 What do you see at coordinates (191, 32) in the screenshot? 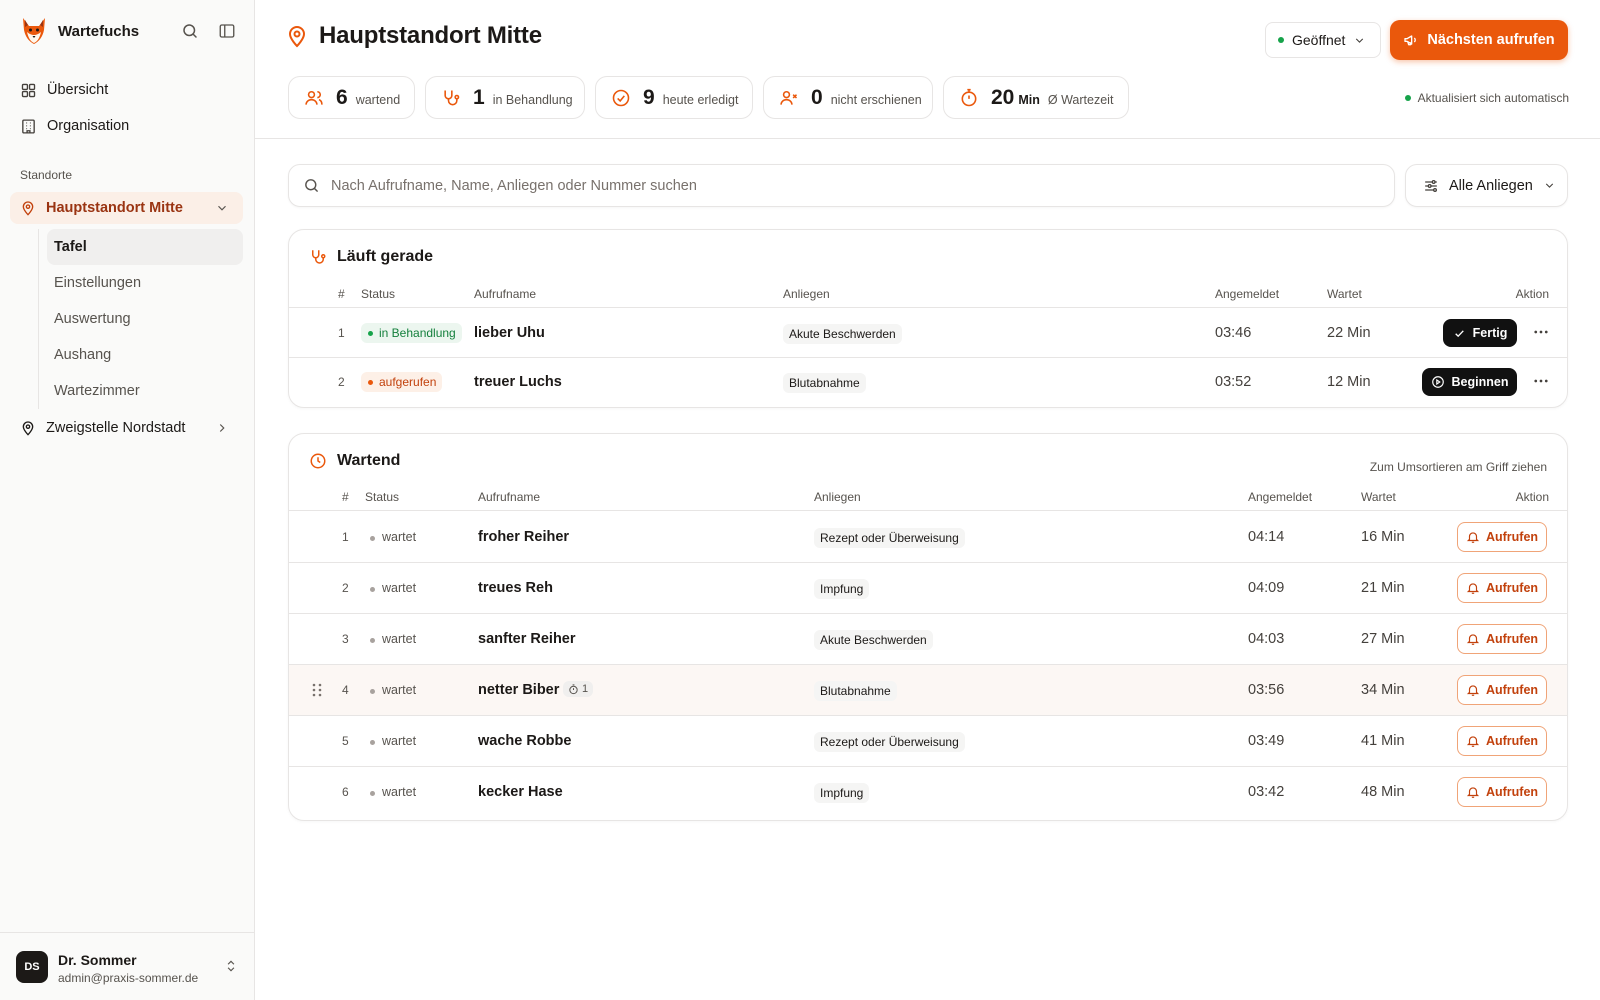
I see `search-icon` at bounding box center [191, 32].